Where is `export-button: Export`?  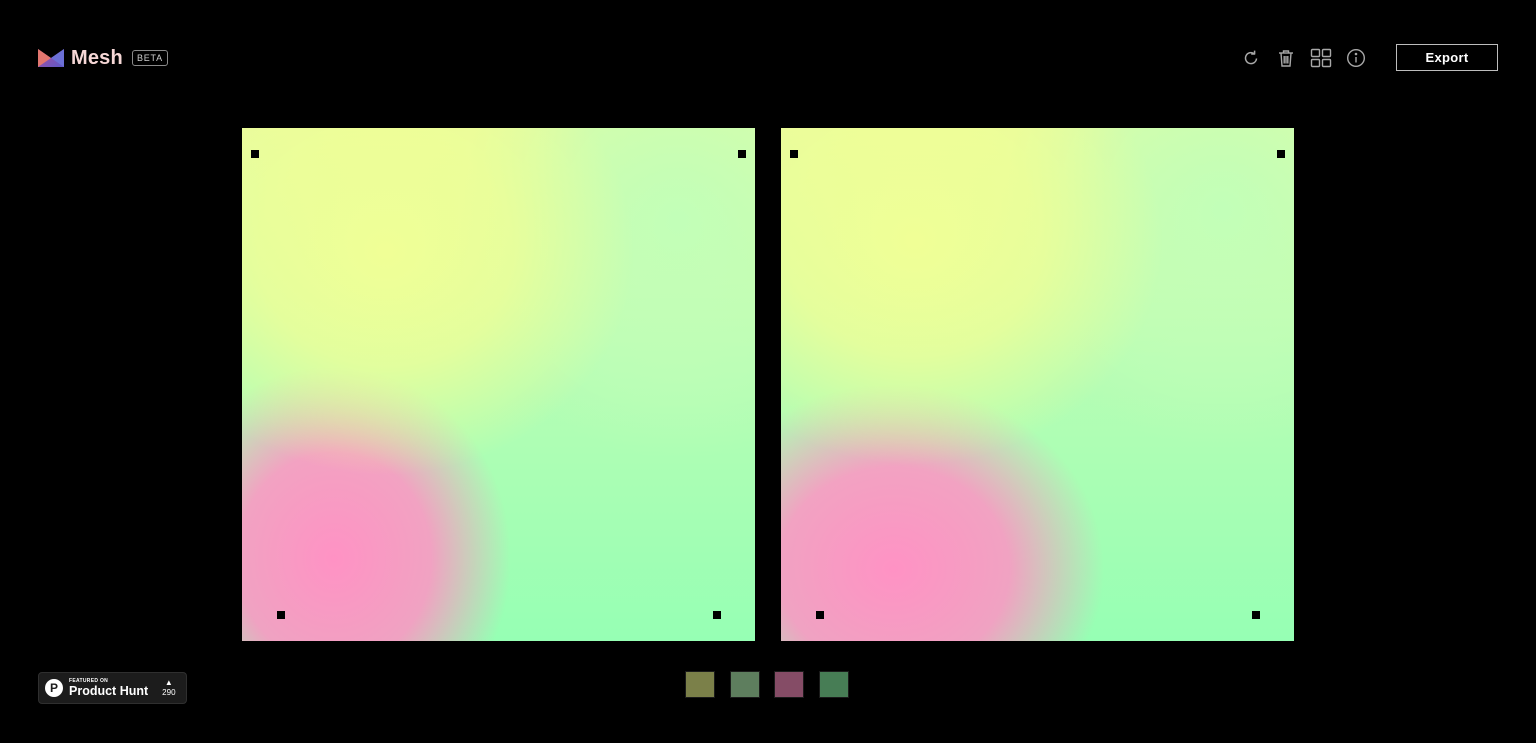
export-button: Export is located at coordinates (1447, 57).